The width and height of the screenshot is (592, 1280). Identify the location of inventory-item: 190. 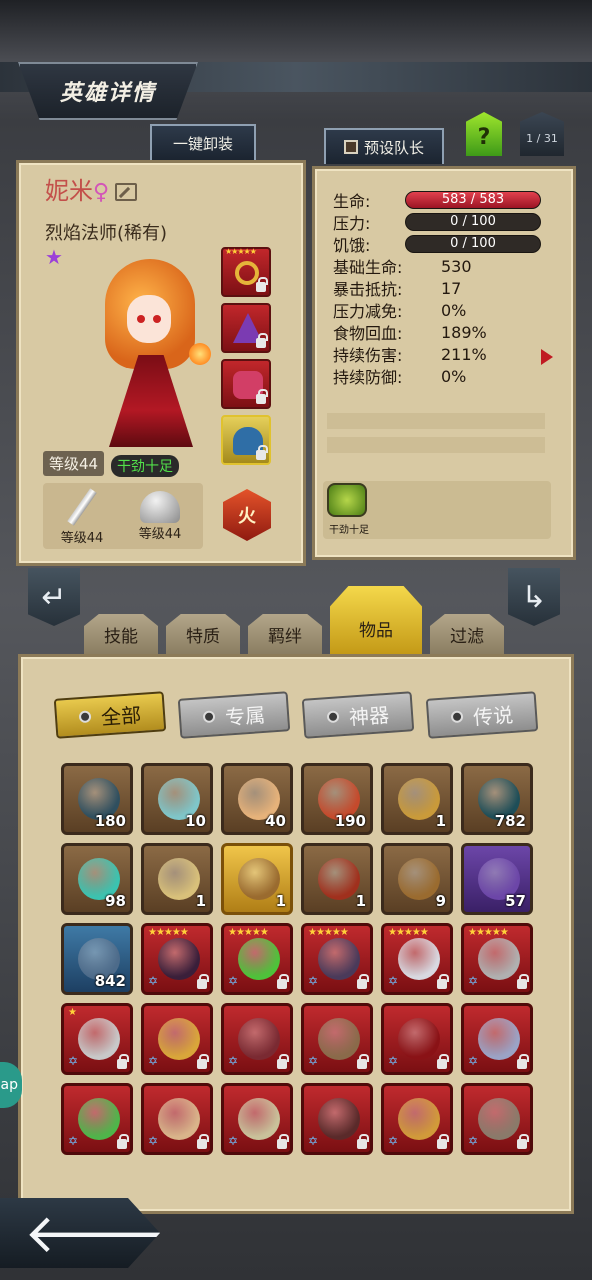
(337, 799).